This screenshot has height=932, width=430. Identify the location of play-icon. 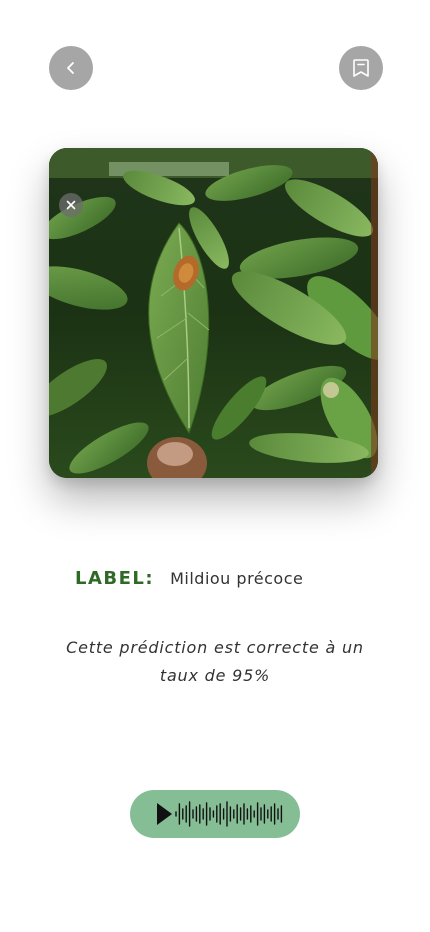
(164, 814).